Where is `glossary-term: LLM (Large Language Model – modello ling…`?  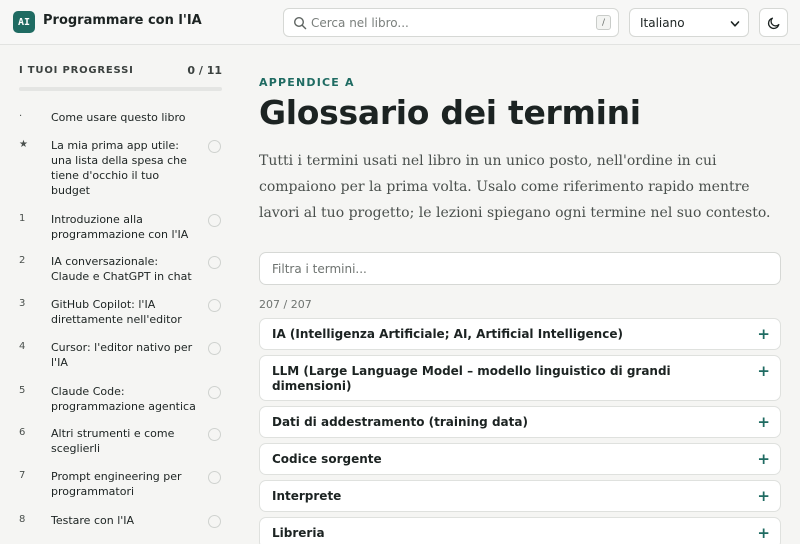
glossary-term: LLM (Large Language Model – modello ling… is located at coordinates (520, 378).